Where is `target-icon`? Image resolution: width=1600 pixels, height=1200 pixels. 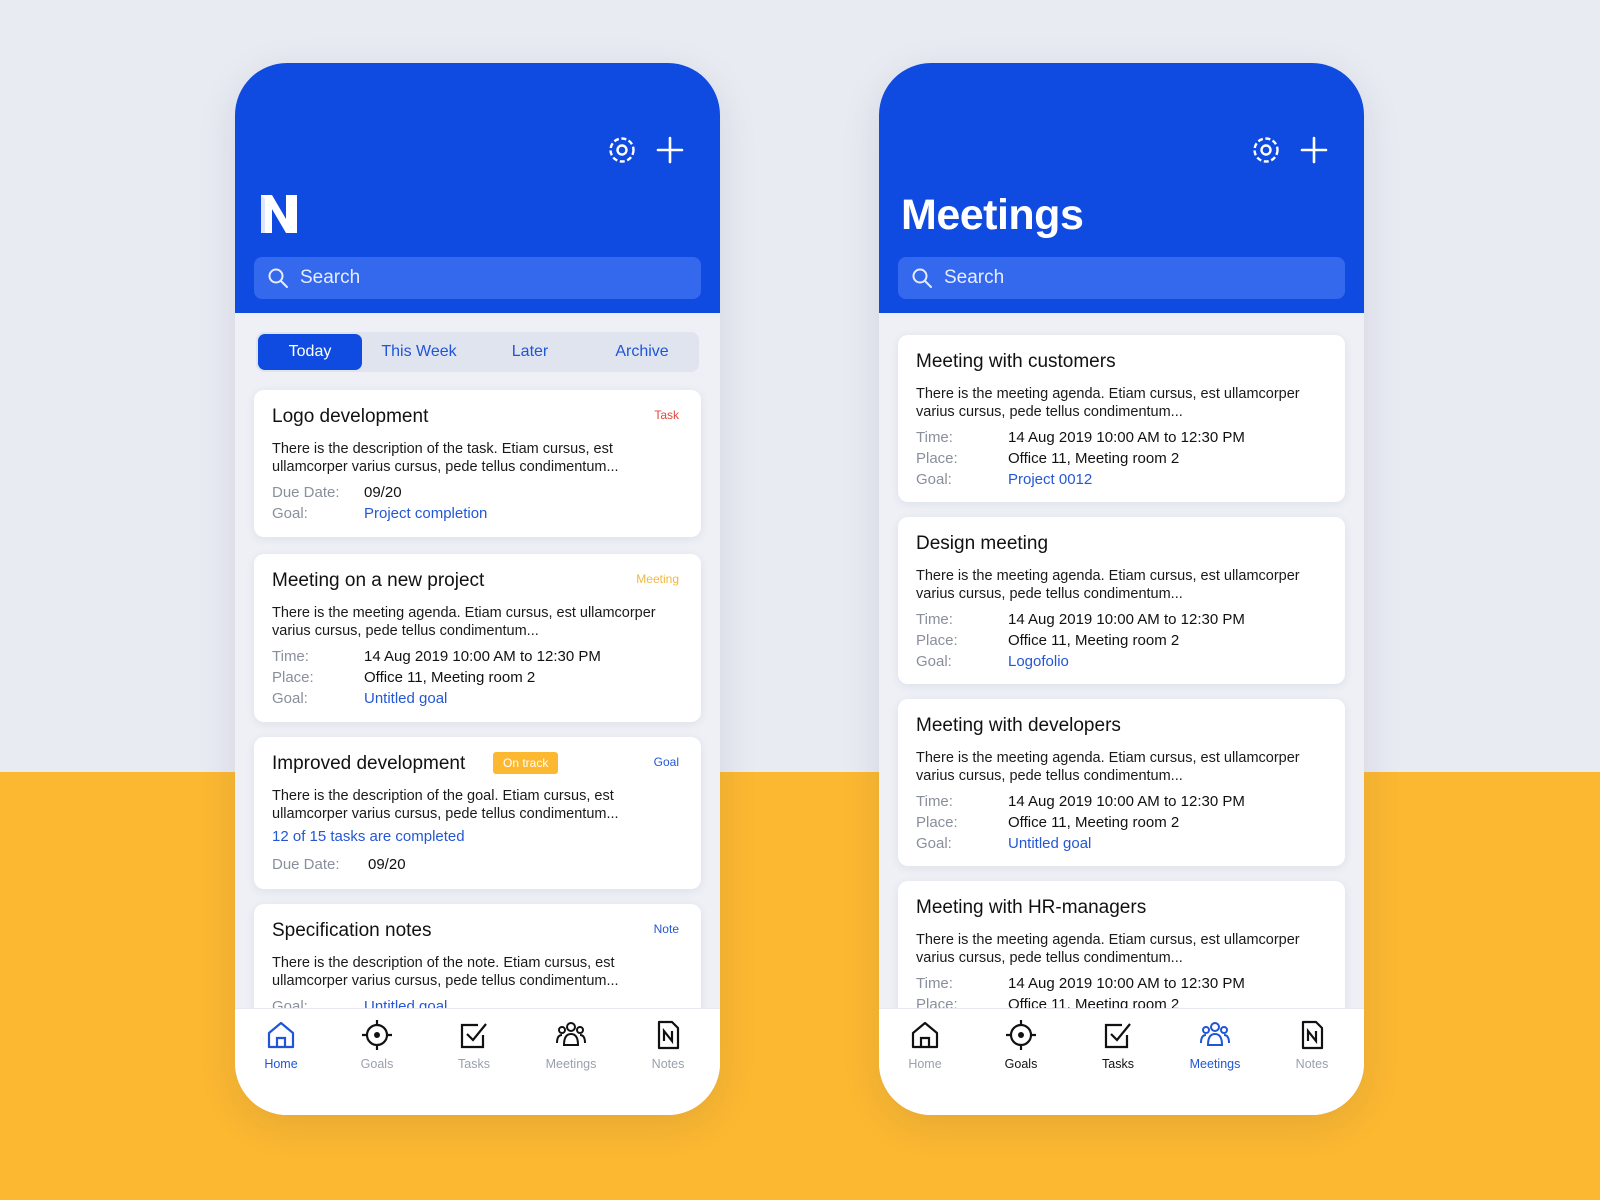
target-icon is located at coordinates (377, 1035).